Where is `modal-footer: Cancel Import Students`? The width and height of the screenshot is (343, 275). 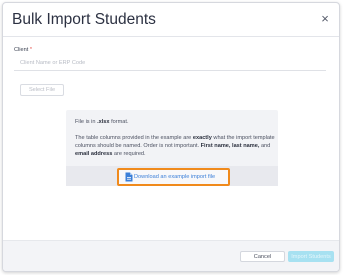 modal-footer: Cancel Import Students is located at coordinates (171, 255).